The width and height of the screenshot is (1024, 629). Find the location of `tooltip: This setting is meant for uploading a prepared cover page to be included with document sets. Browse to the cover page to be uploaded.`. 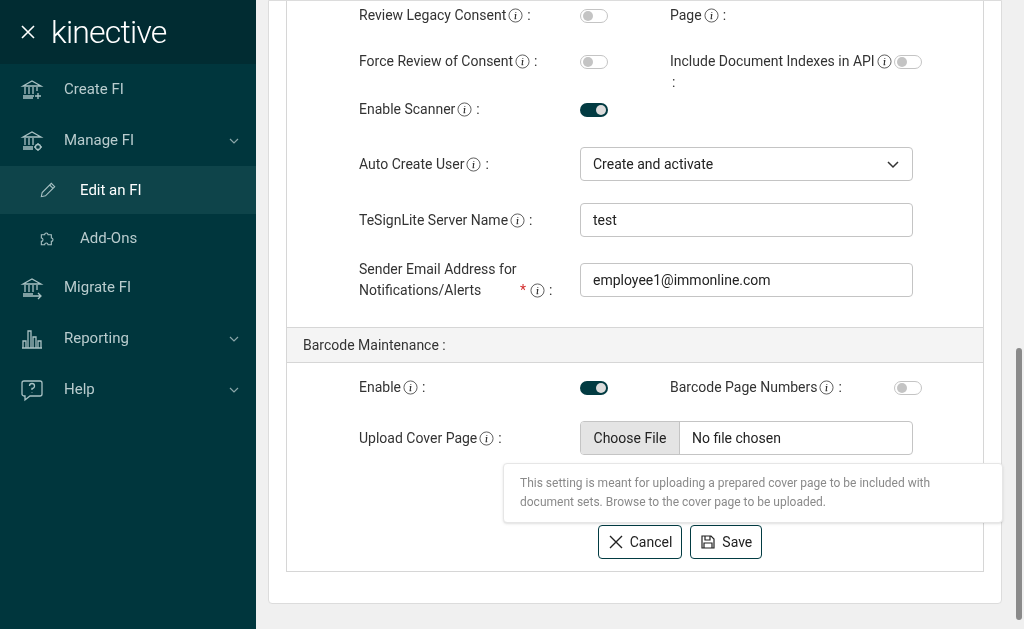

tooltip: This setting is meant for uploading a prepared cover page to be included with document sets. Browse to the cover page to be uploaded. is located at coordinates (753, 493).